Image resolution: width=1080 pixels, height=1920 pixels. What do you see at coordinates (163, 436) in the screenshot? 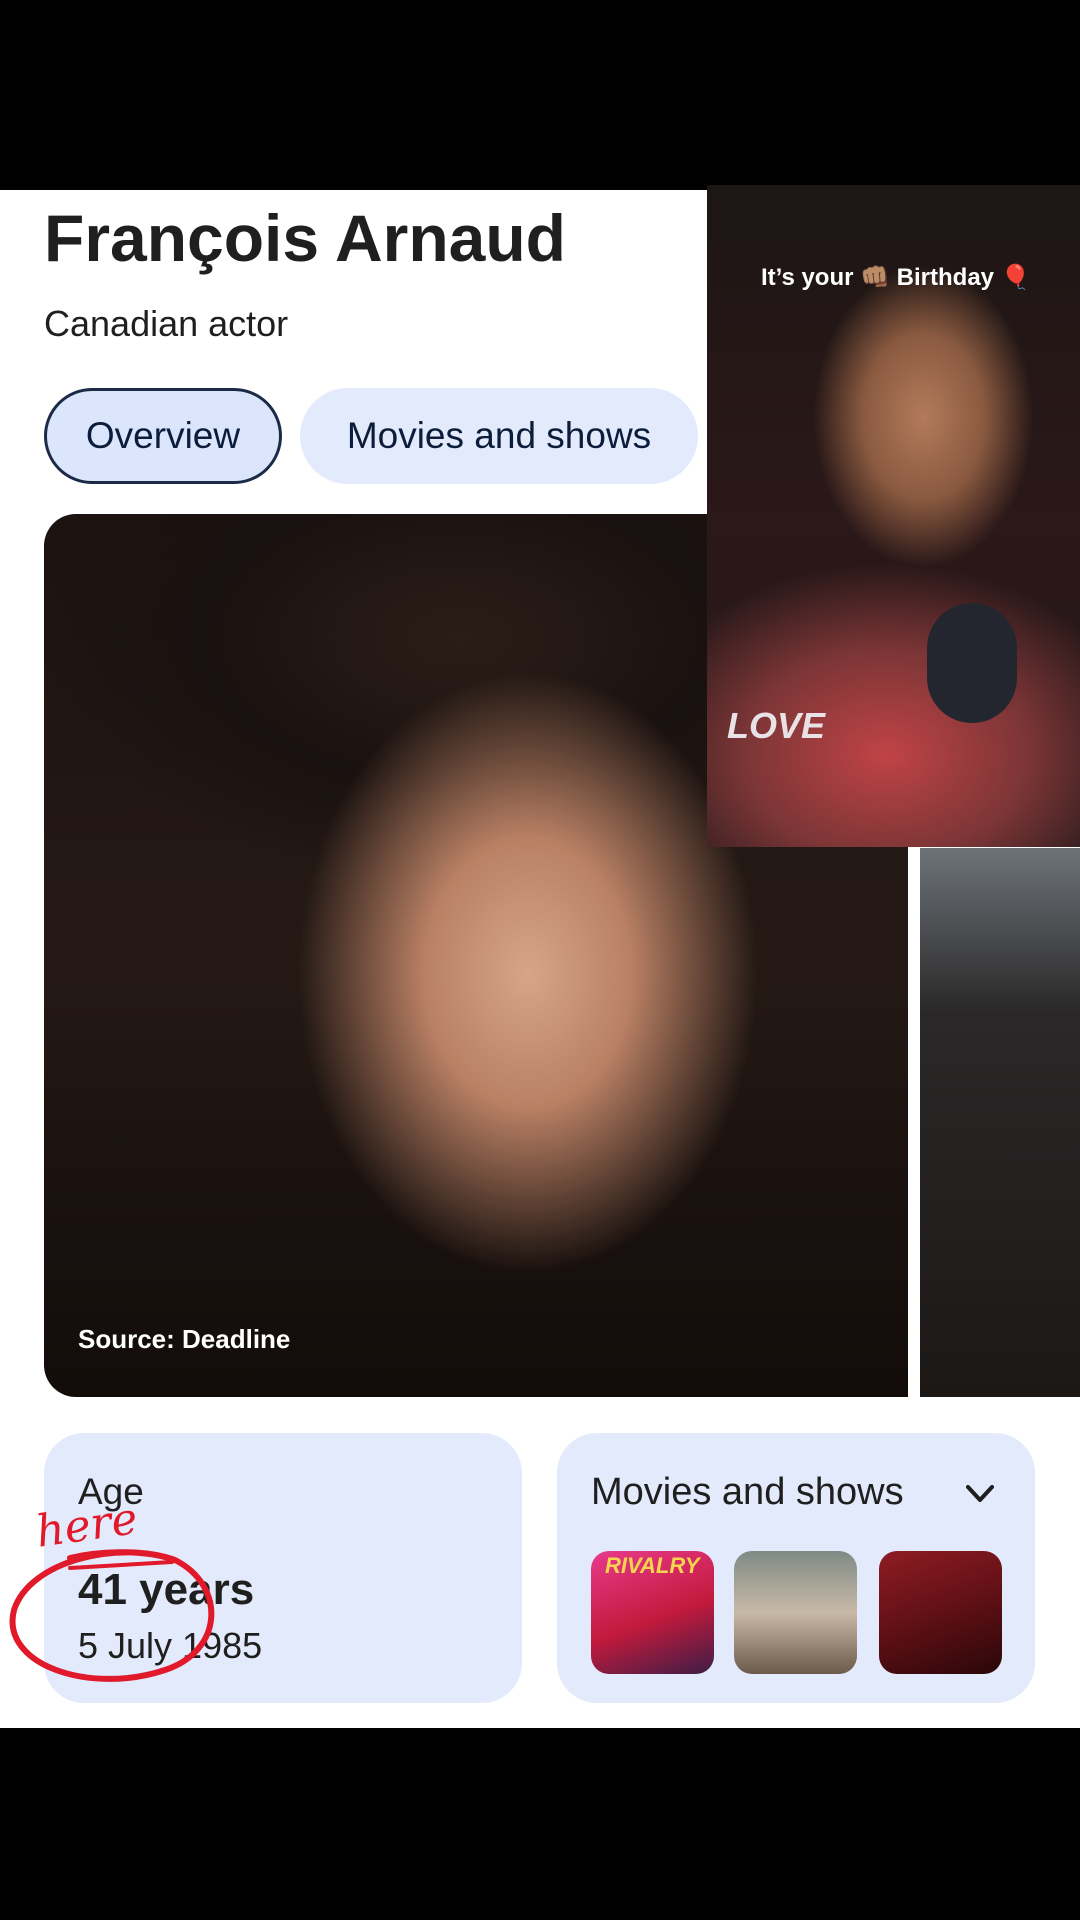
I see `tab-overview: Overview` at bounding box center [163, 436].